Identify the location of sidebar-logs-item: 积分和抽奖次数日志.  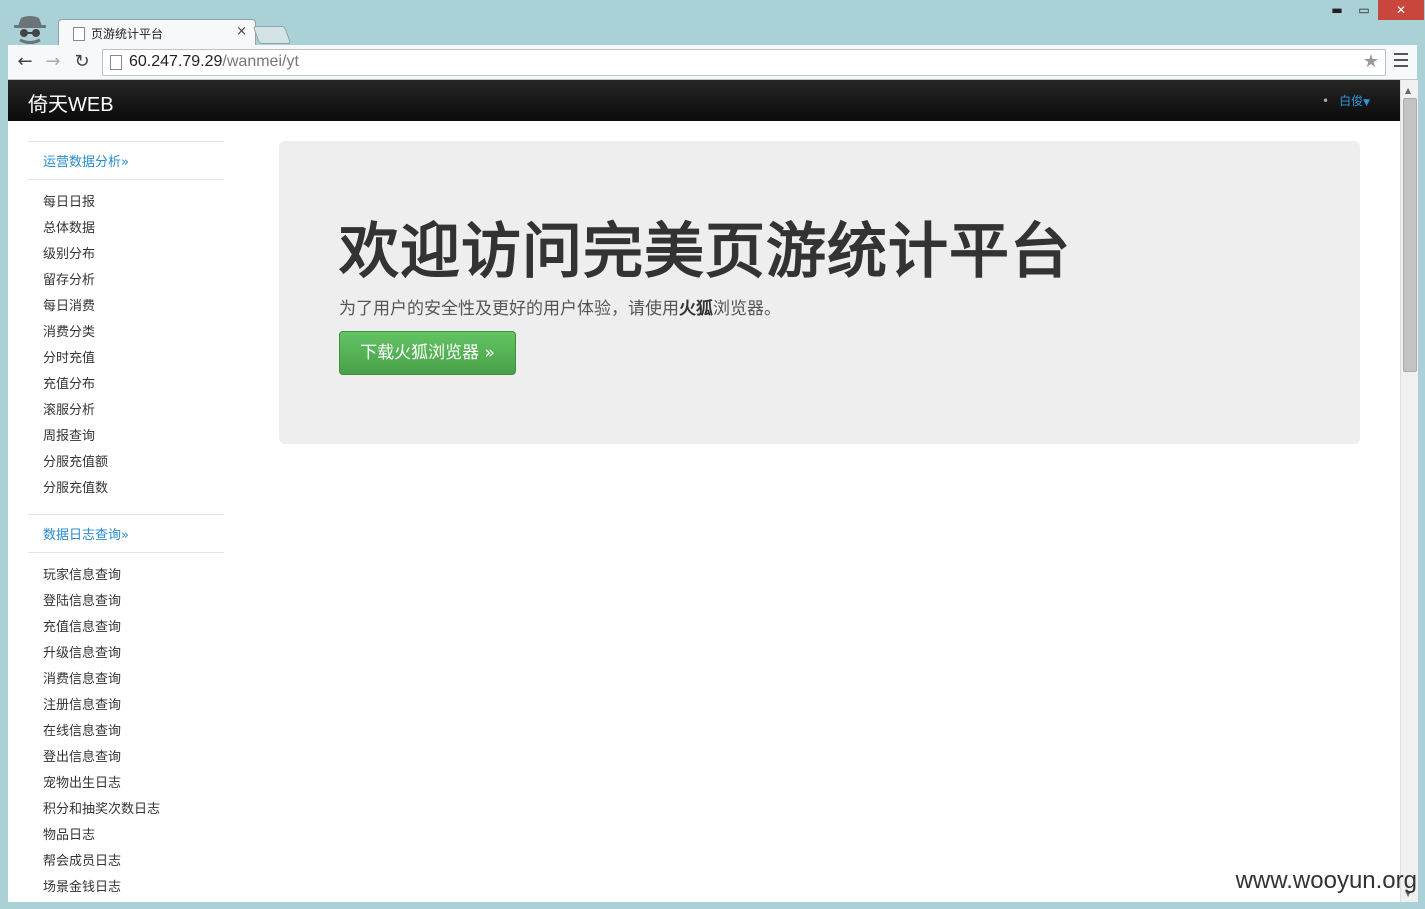
(126, 810).